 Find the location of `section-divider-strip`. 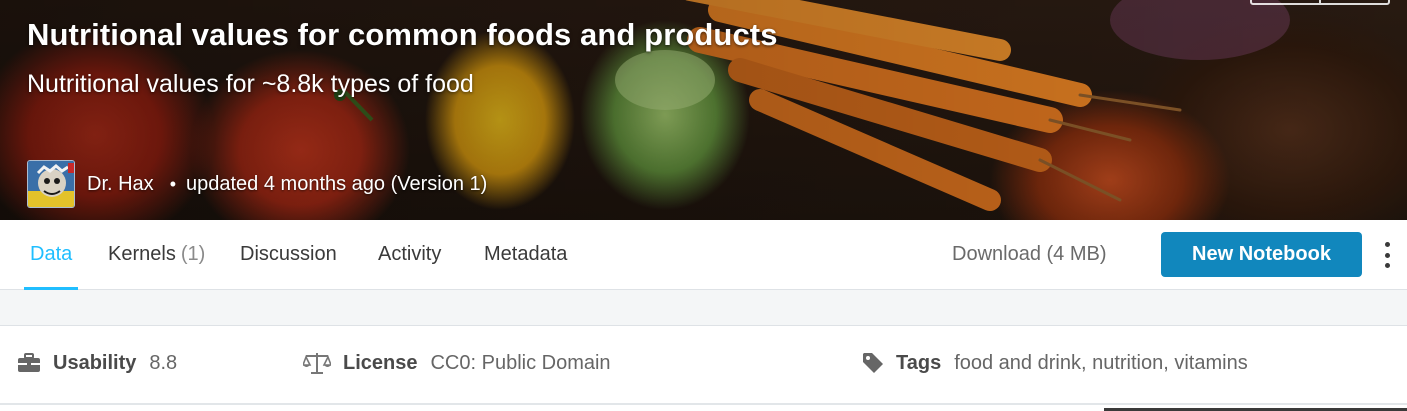

section-divider-strip is located at coordinates (703, 308).